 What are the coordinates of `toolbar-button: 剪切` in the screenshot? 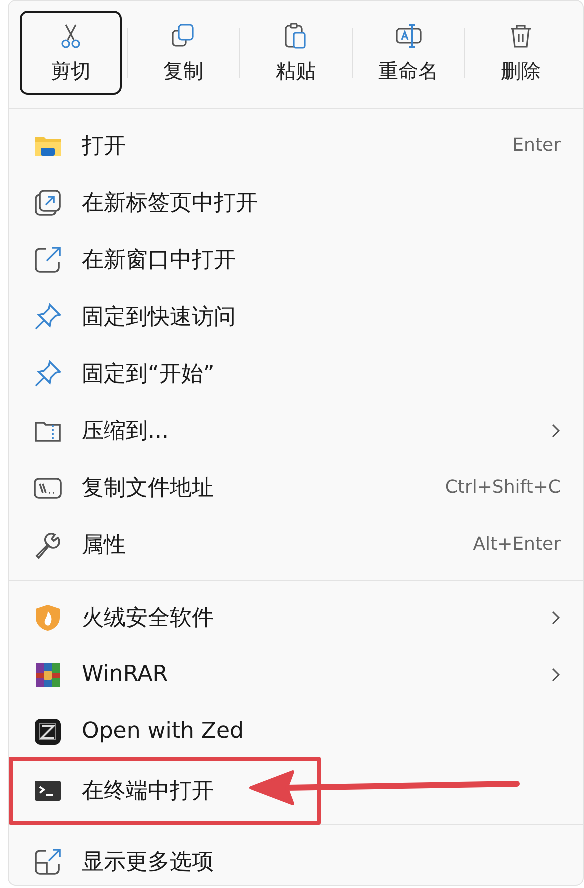 It's located at (71, 53).